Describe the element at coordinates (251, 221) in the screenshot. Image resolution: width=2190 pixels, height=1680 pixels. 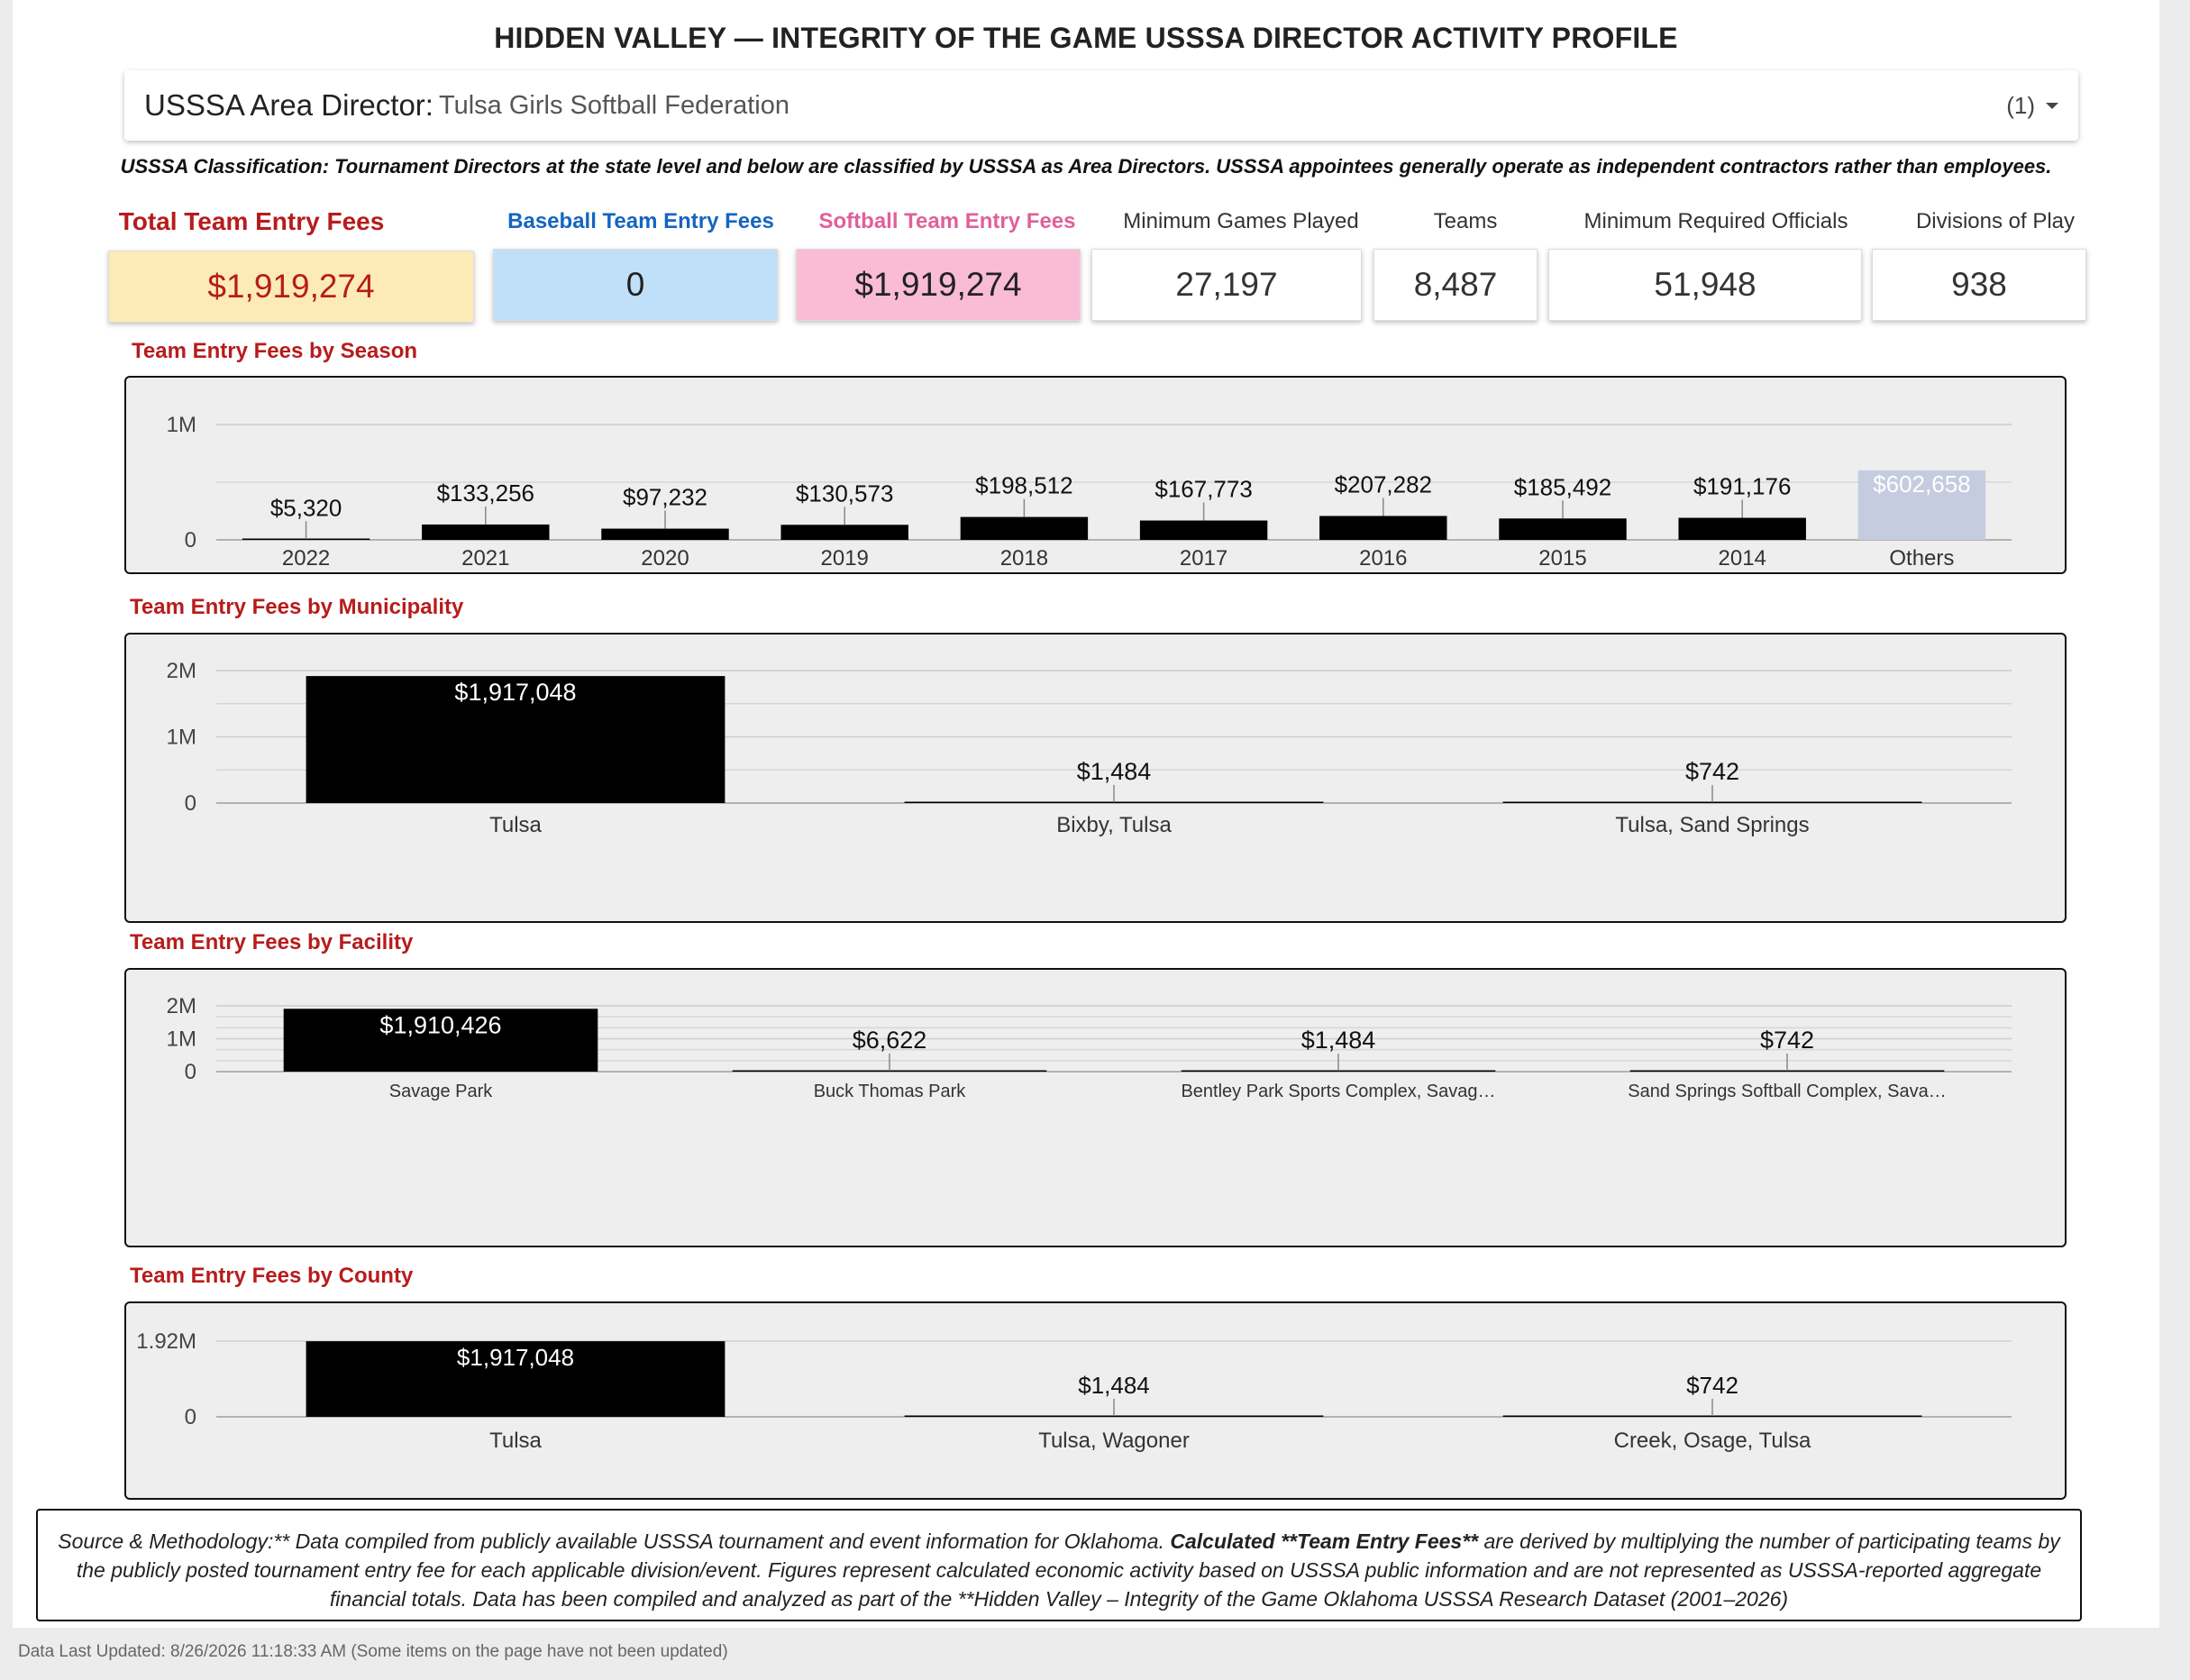
I see `kpi-label-total: Total Team Entry Fees` at that location.